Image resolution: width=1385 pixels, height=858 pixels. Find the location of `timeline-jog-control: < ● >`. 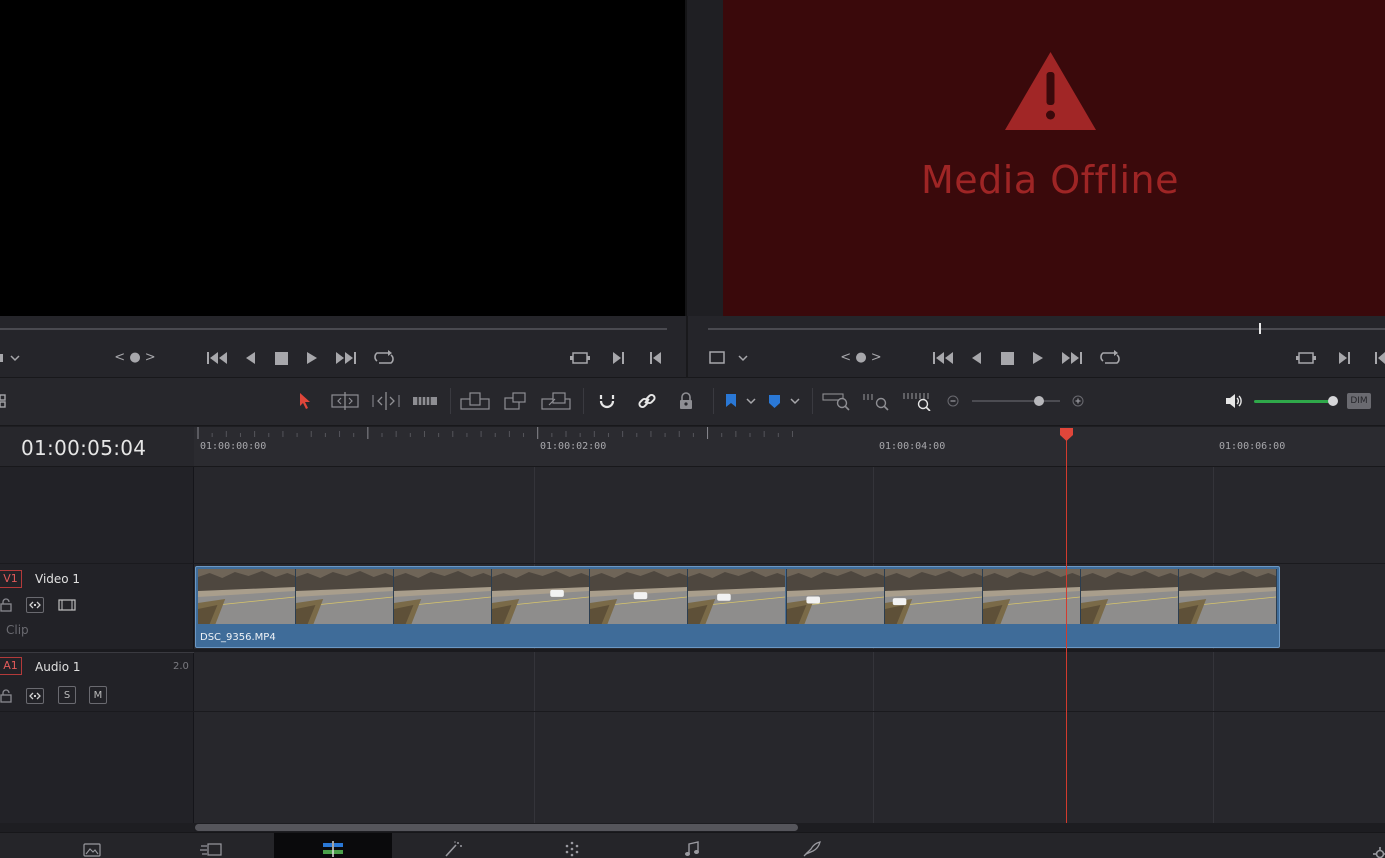

timeline-jog-control: < ● > is located at coordinates (861, 358).